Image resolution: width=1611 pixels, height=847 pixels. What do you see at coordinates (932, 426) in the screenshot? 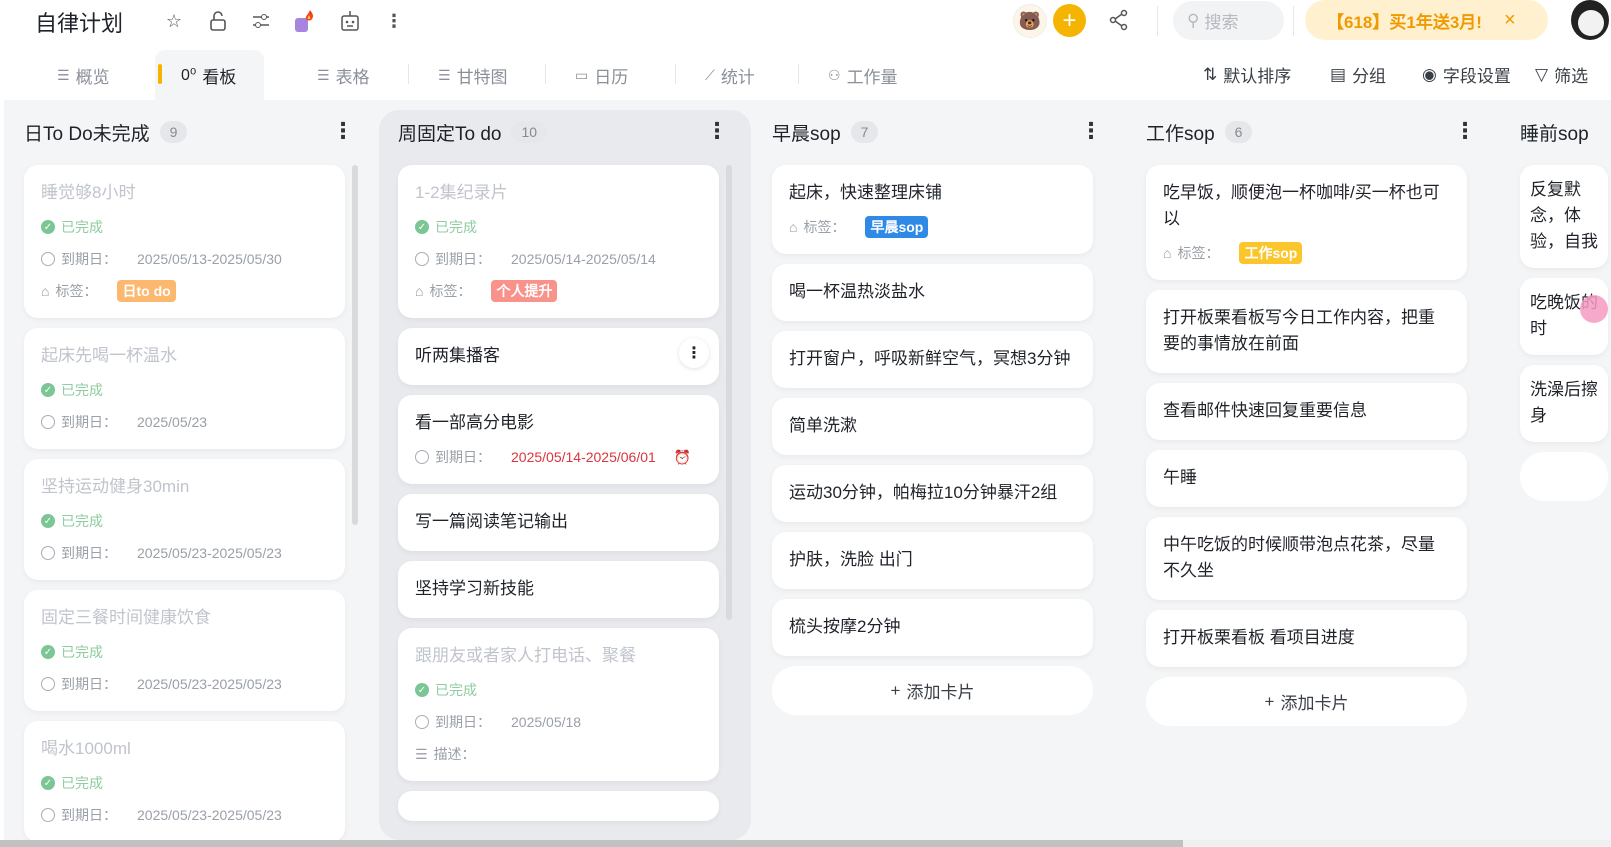
I see `task-card: 简单洗漱` at bounding box center [932, 426].